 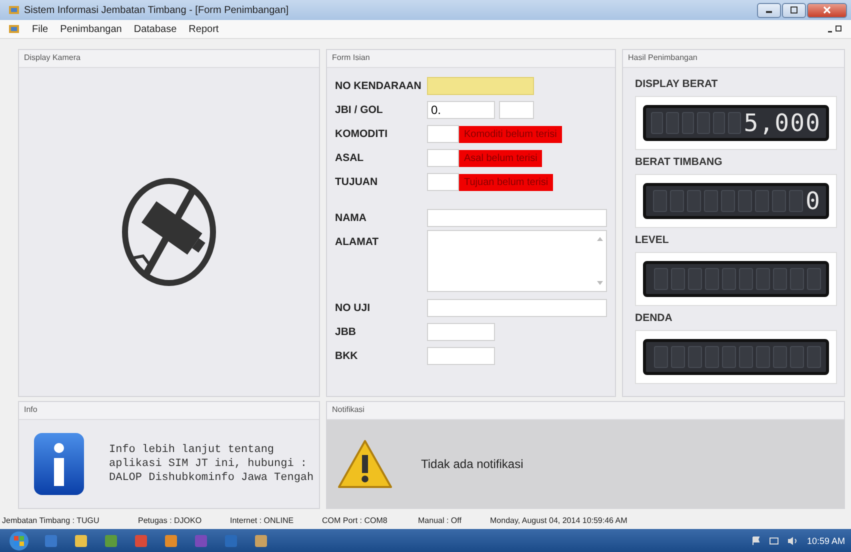 What do you see at coordinates (835, 29) in the screenshot?
I see `restore-icon` at bounding box center [835, 29].